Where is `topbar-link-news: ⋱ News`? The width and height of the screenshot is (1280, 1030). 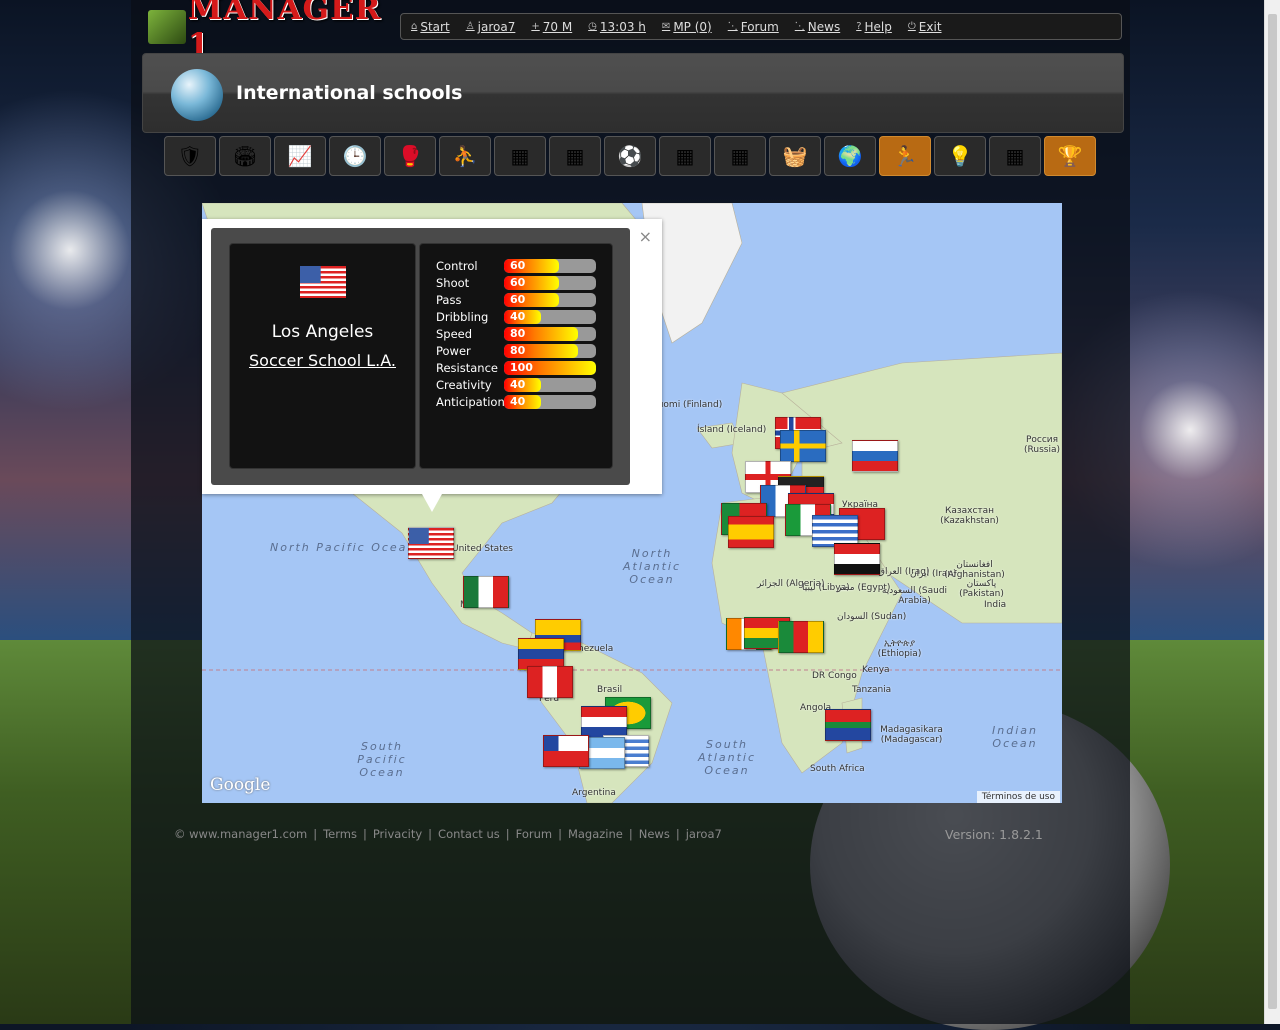
topbar-link-news: ⋱ News is located at coordinates (817, 27).